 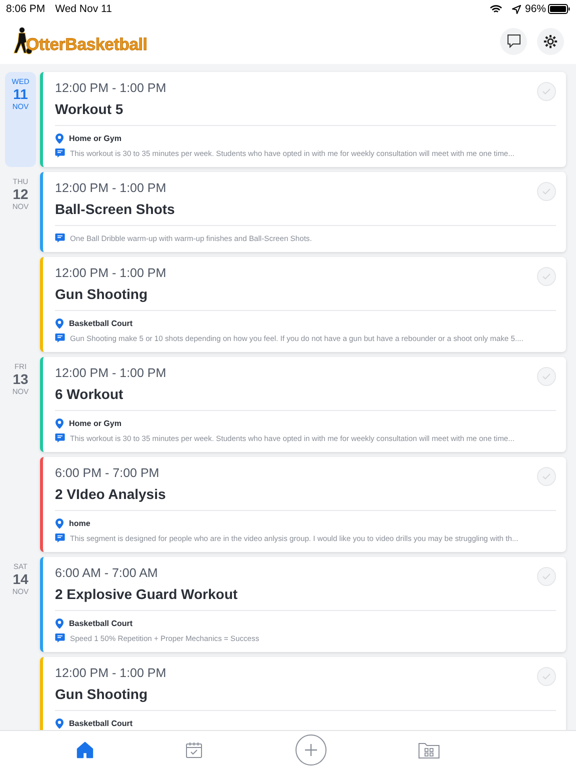 I want to click on event-time: 6:00 AM - 7:00 AM, so click(x=106, y=573).